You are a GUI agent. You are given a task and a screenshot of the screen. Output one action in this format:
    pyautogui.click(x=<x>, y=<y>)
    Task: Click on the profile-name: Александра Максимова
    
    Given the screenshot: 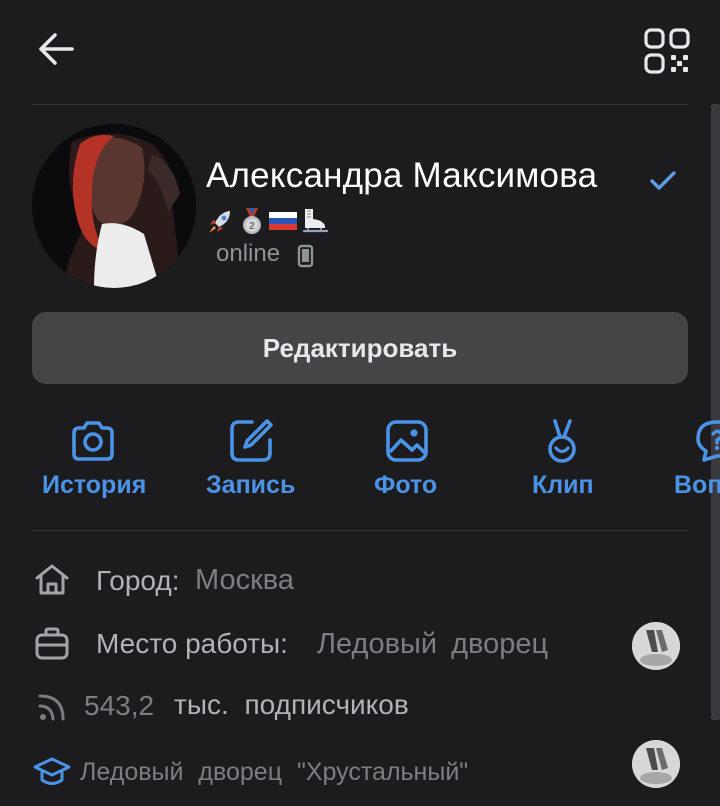 What is the action you would take?
    pyautogui.click(x=402, y=175)
    